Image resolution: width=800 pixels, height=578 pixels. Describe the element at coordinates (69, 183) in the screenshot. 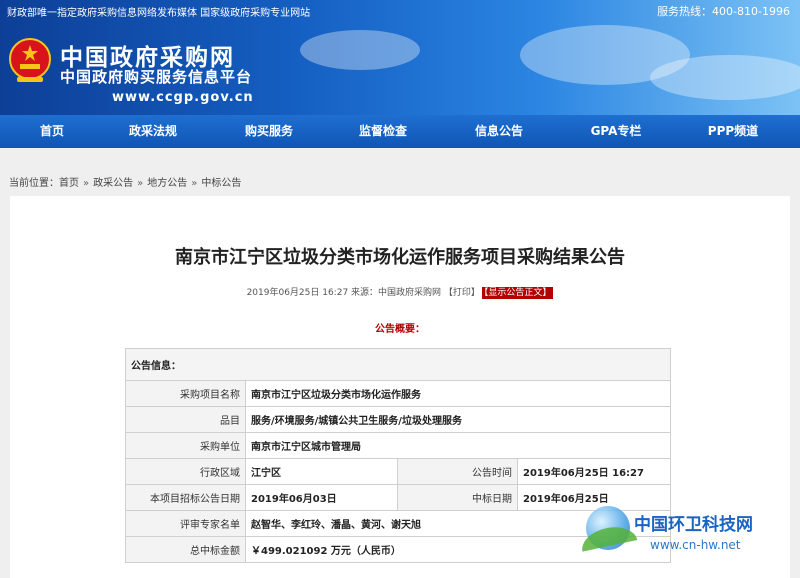

I see `breadcrumb-home: 首页` at that location.